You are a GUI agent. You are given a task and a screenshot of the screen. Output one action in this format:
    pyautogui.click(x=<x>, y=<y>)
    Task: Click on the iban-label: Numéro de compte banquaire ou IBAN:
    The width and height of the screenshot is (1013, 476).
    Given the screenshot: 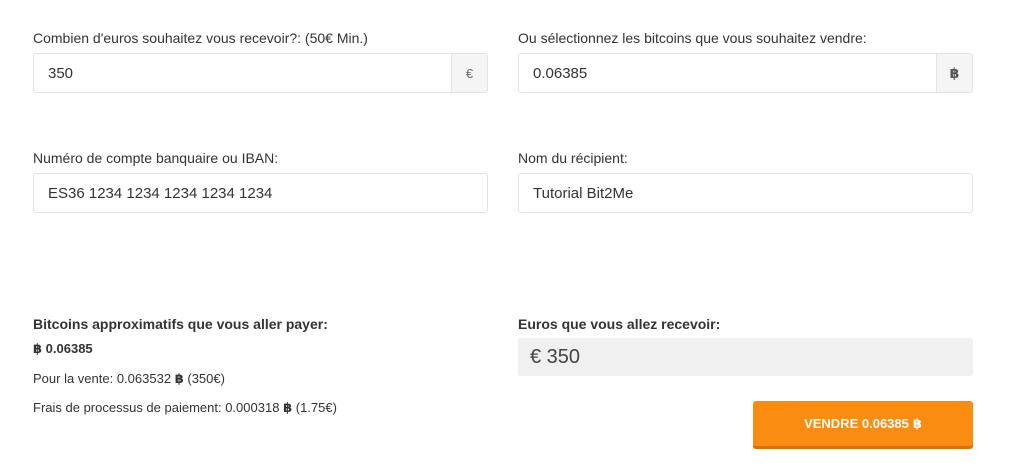 What is the action you would take?
    pyautogui.click(x=156, y=158)
    